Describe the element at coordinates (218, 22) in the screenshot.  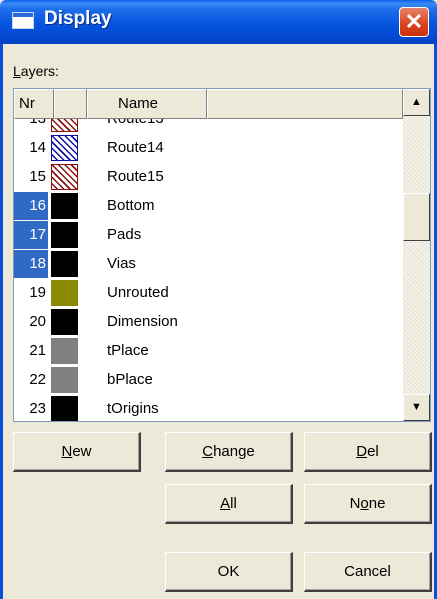
I see `title-bar: Display ✕` at that location.